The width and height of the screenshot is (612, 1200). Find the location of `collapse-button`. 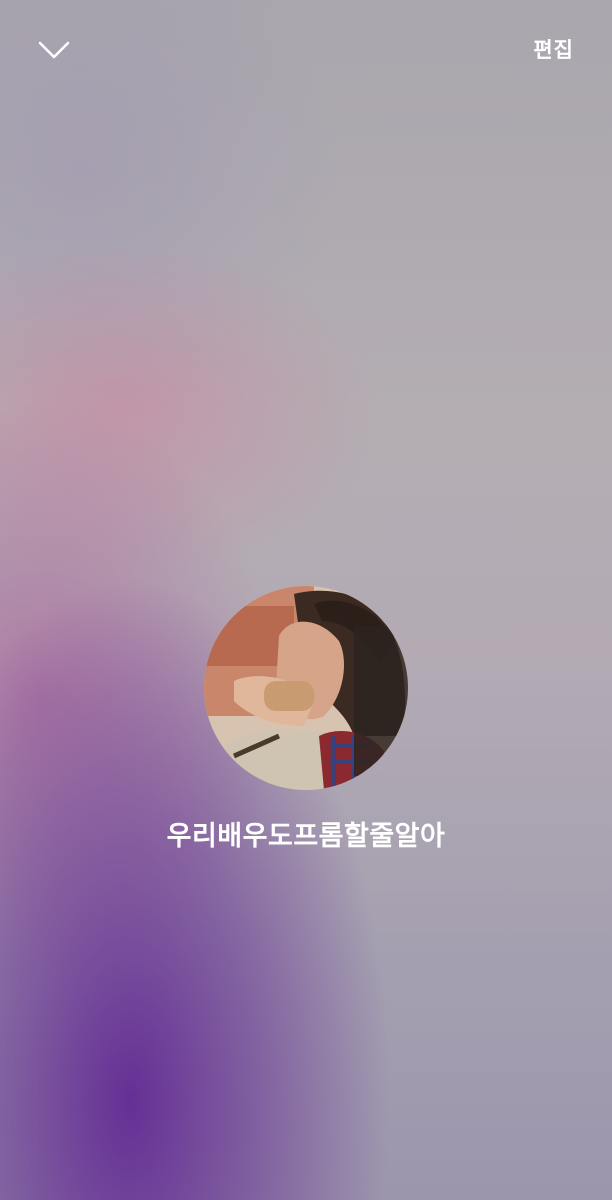

collapse-button is located at coordinates (54, 50).